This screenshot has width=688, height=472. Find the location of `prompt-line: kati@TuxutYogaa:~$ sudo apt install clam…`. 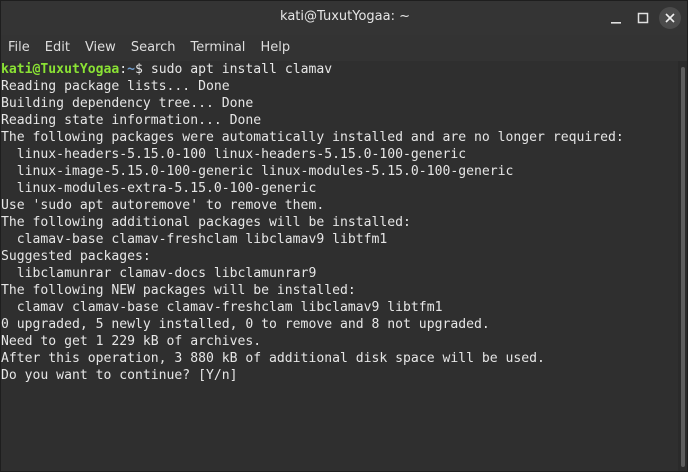

prompt-line: kati@TuxutYogaa:~$ sudo apt install clam… is located at coordinates (339, 69).